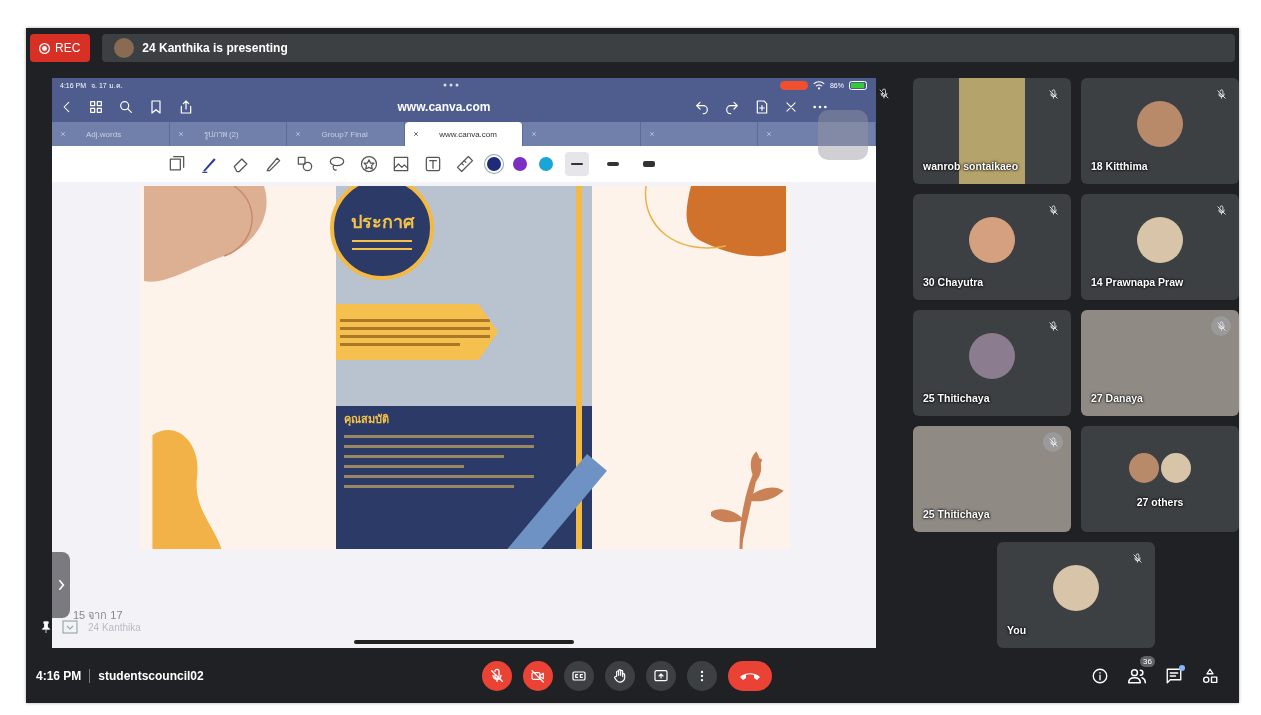 Image resolution: width=1261 pixels, height=715 pixels. I want to click on present-icon, so click(661, 675).